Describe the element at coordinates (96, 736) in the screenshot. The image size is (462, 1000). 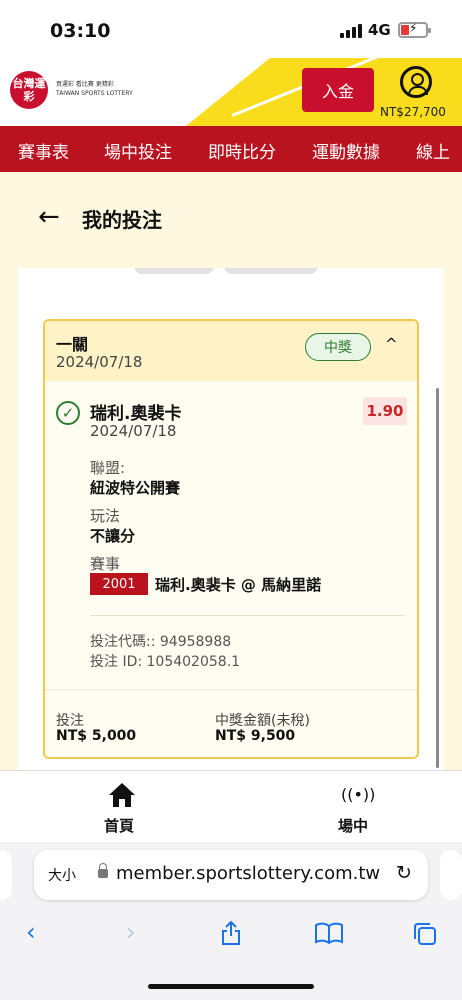
I see `stake-value: NT$ 5,000` at that location.